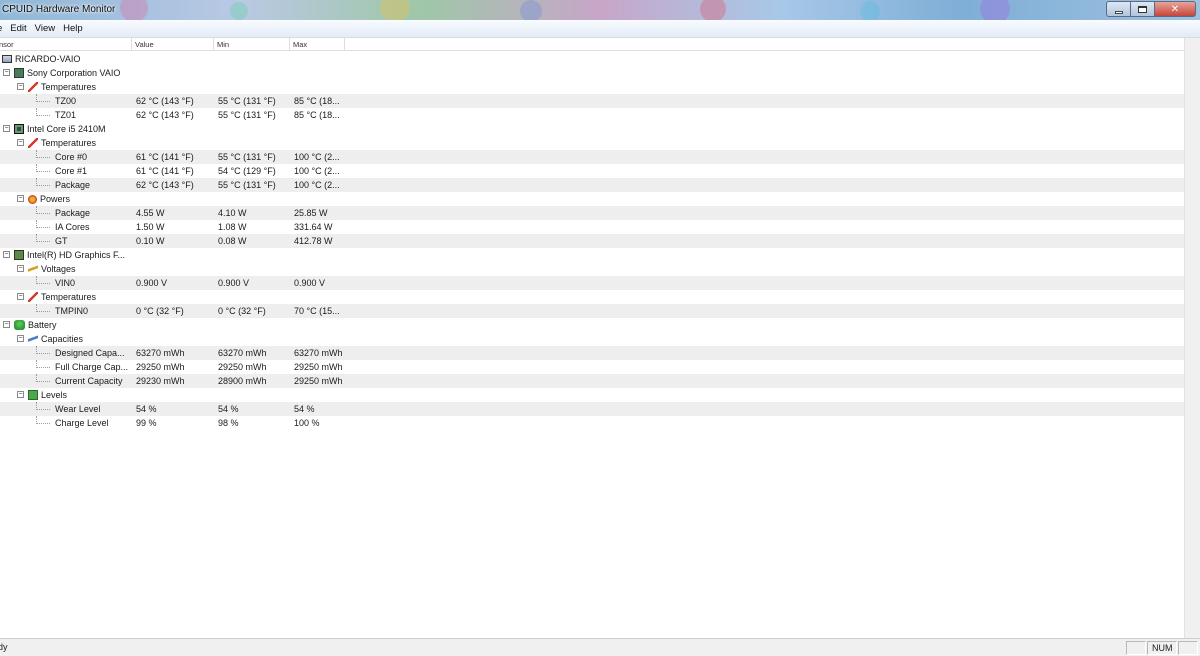  What do you see at coordinates (45, 28) in the screenshot?
I see `menu-view: View` at bounding box center [45, 28].